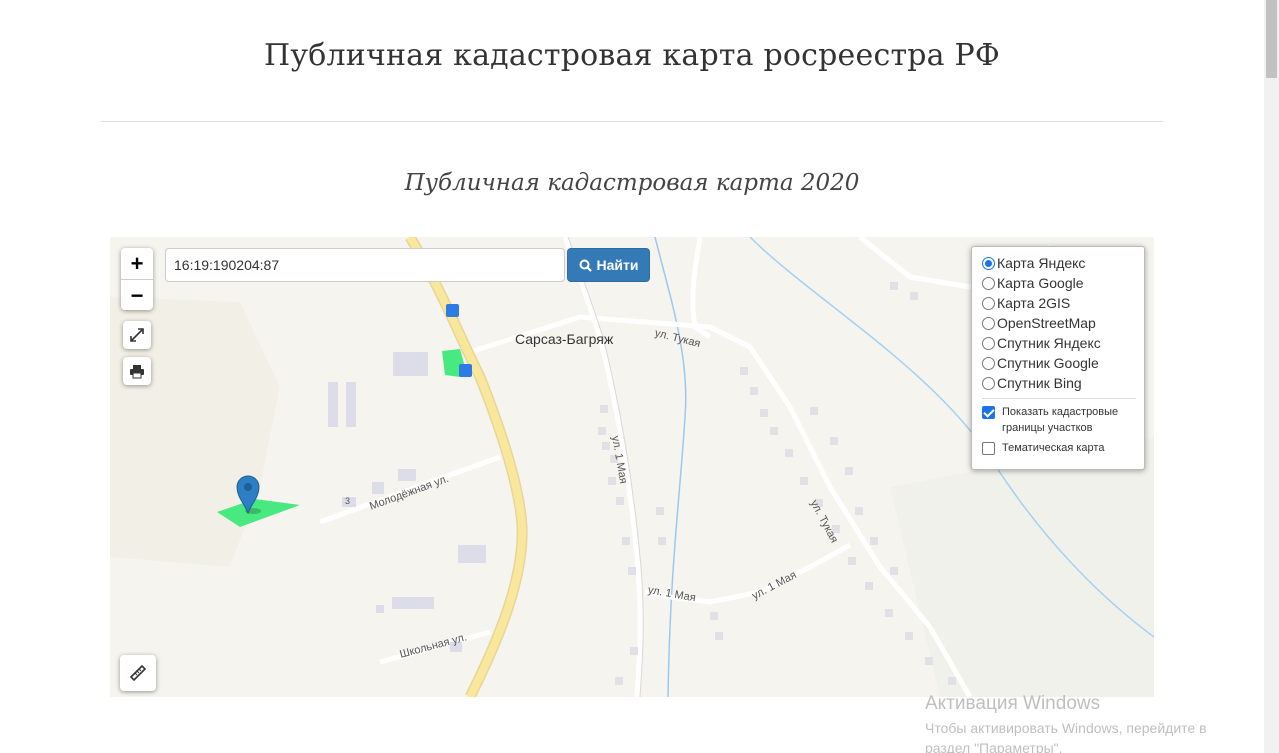  I want to click on zoom-out-button: −, so click(137, 294).